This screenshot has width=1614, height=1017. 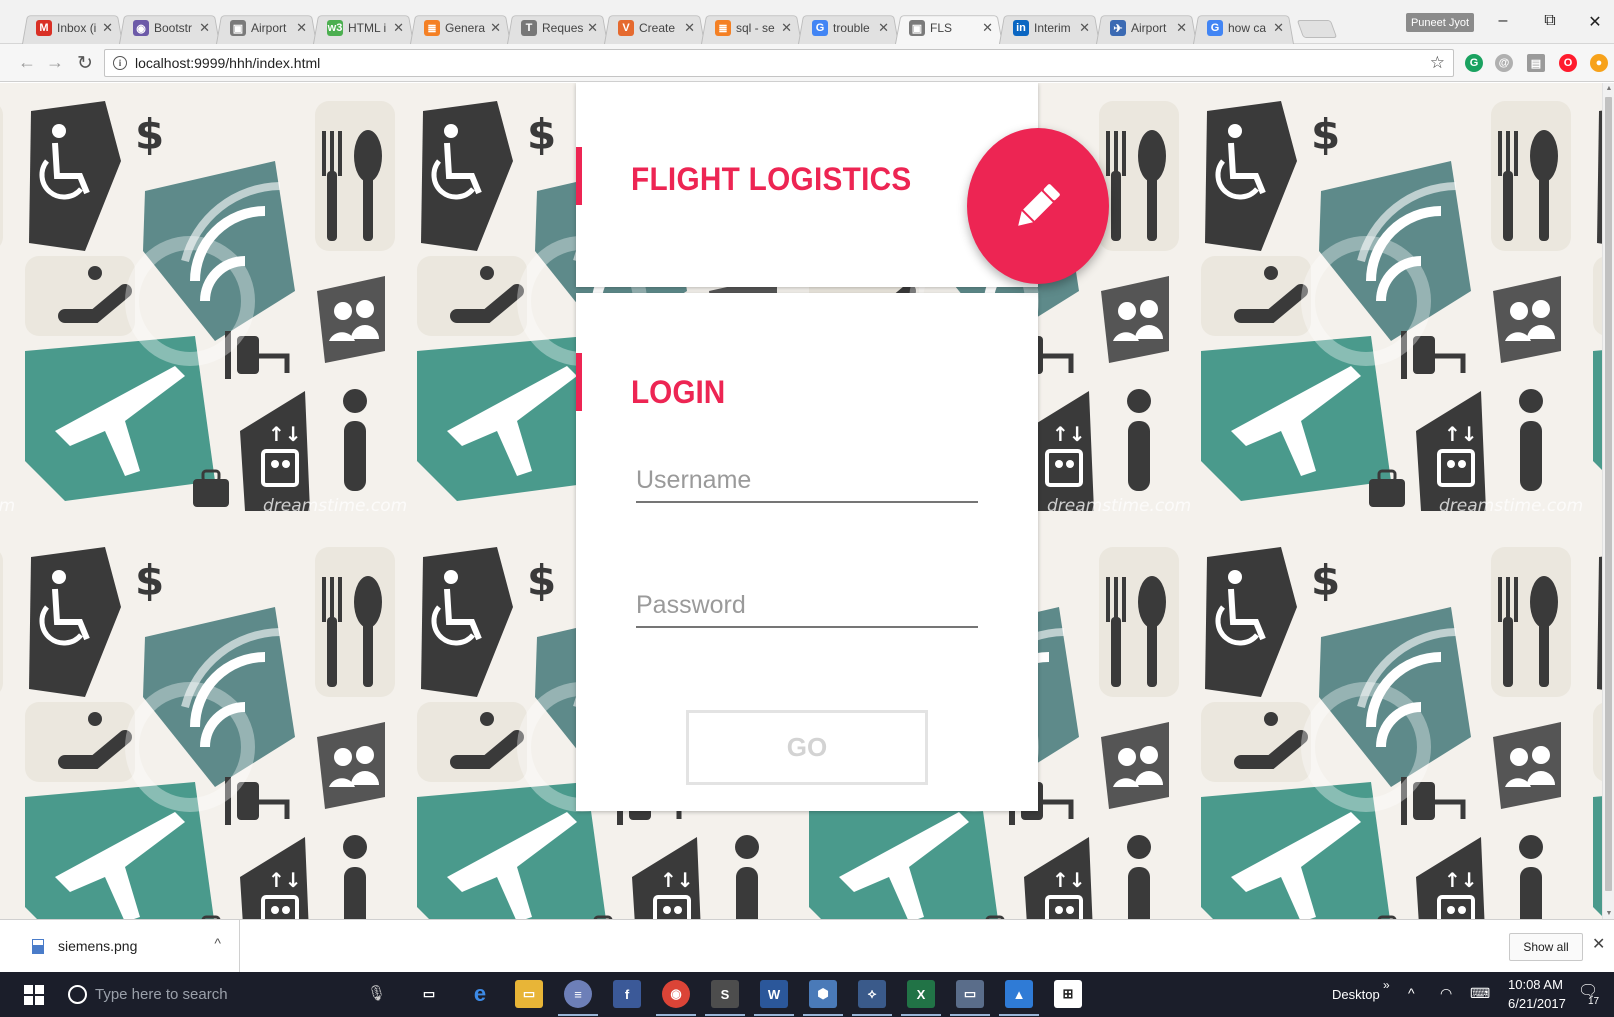 I want to click on virtualbox-icon: ⬢, so click(x=823, y=998).